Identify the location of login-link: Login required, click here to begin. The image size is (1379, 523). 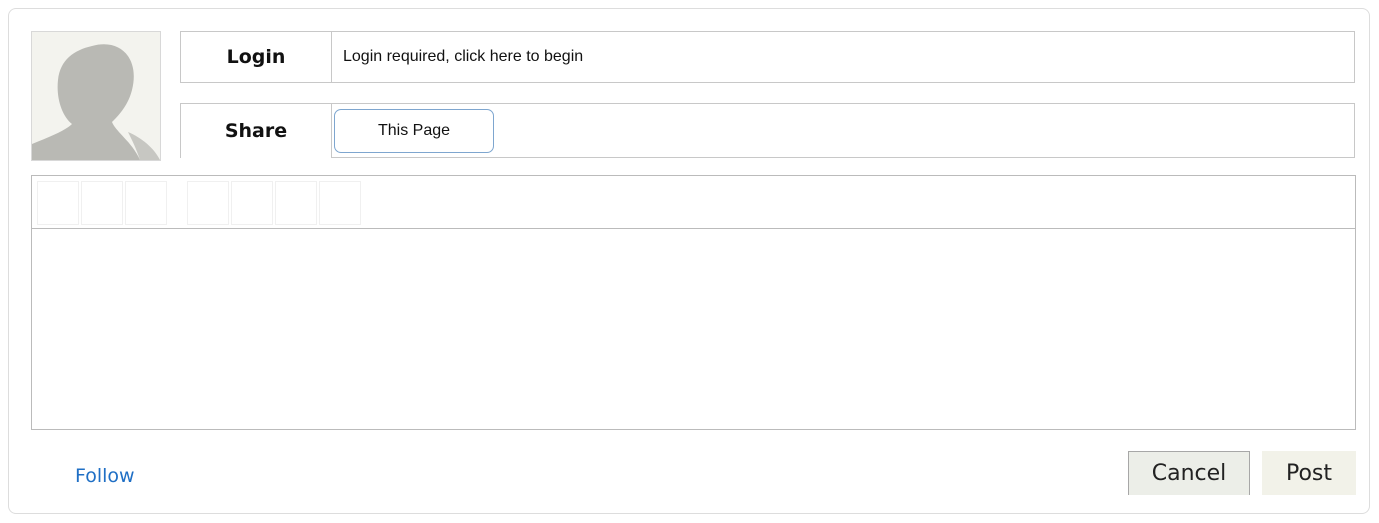
(843, 57).